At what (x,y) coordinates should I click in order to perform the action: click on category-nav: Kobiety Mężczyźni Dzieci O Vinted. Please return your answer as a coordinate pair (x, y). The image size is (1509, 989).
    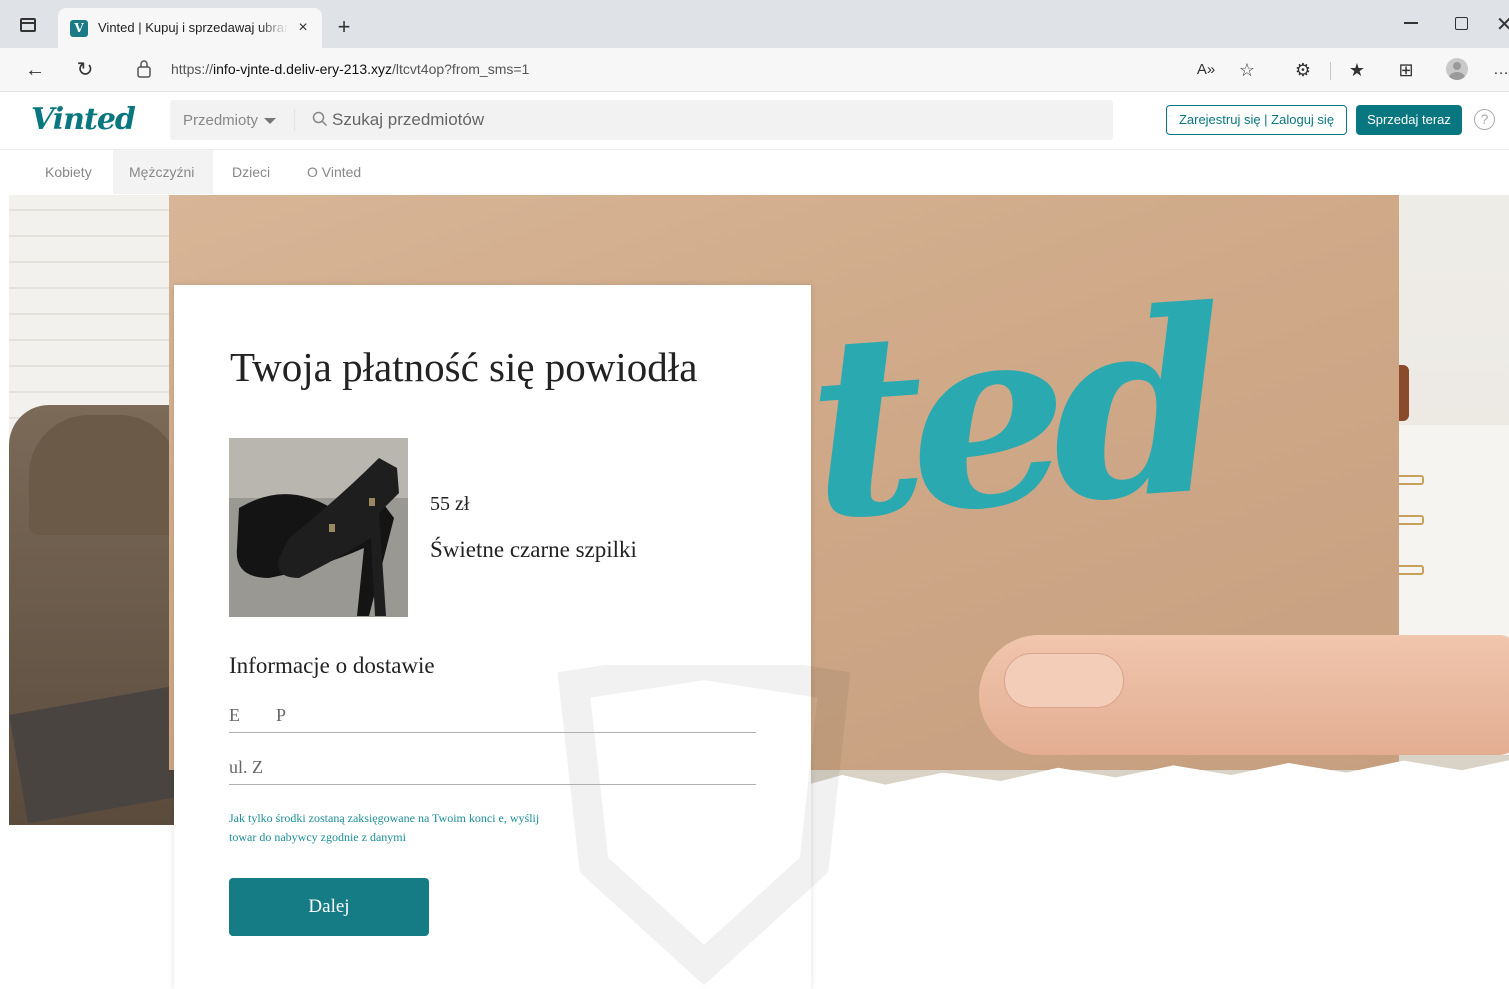
    Looking at the image, I should click on (754, 172).